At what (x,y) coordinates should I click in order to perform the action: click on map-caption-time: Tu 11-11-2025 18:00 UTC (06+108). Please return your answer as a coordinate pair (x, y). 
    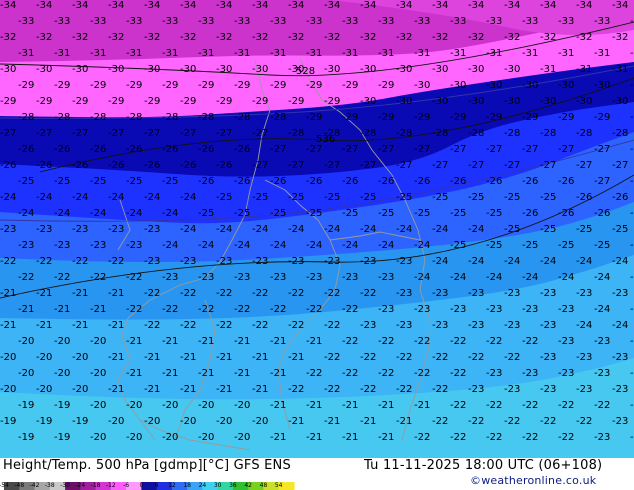
    Looking at the image, I should click on (483, 465).